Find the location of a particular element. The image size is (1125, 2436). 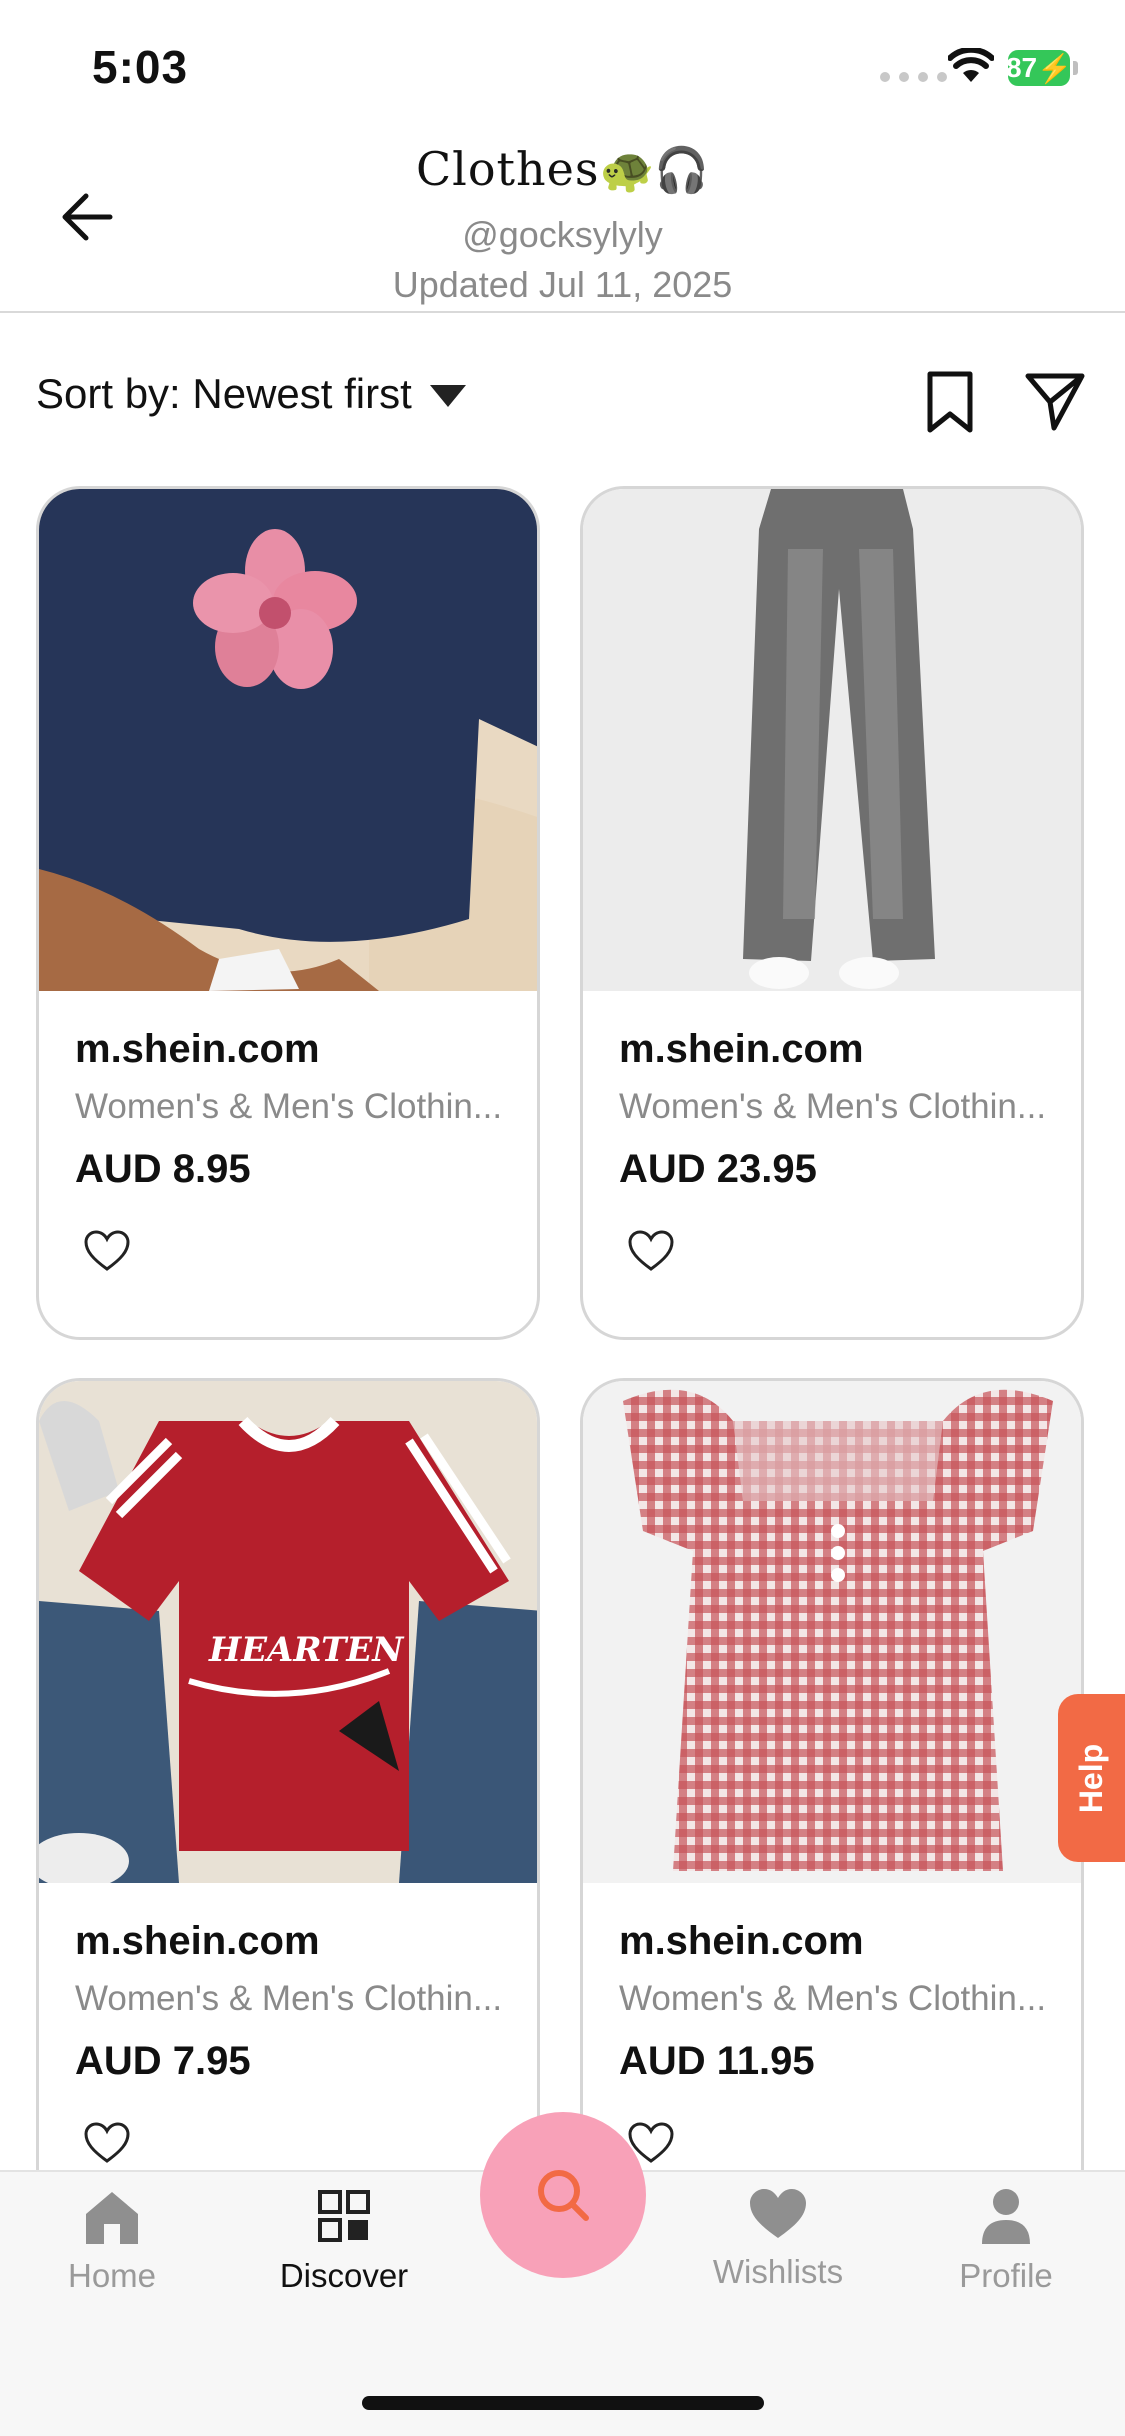

nav-home: Home is located at coordinates (112, 2240).